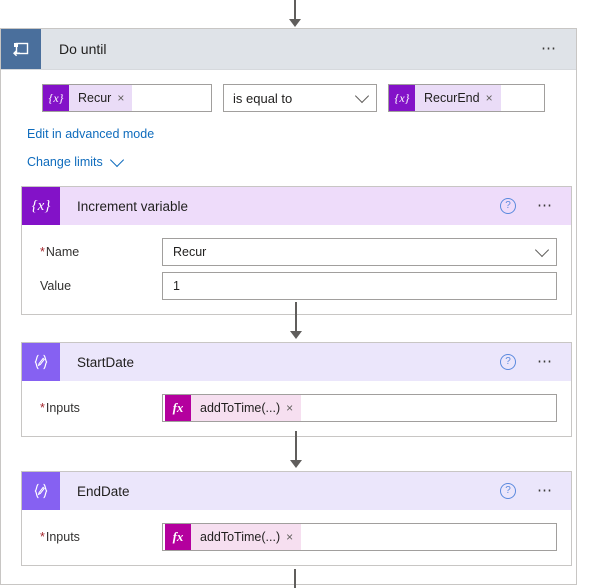 The image size is (589, 588). What do you see at coordinates (296, 362) in the screenshot?
I see `action-header: StartDate ? ⋯` at bounding box center [296, 362].